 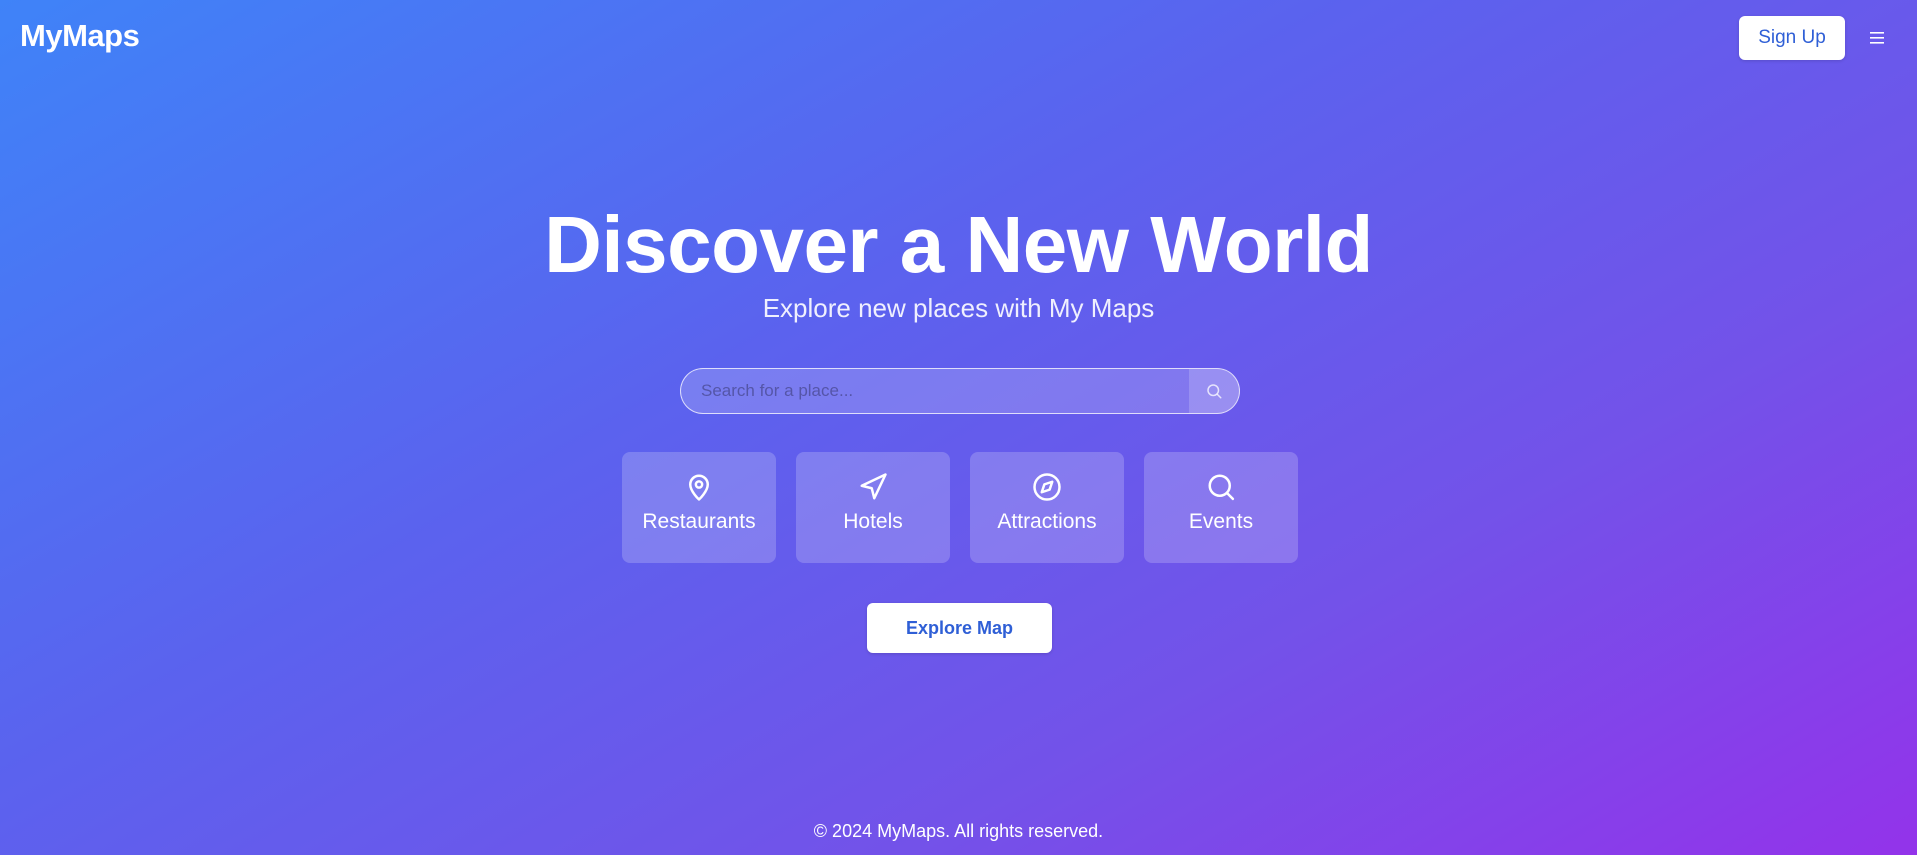 I want to click on category-label: Hotels, so click(x=873, y=521).